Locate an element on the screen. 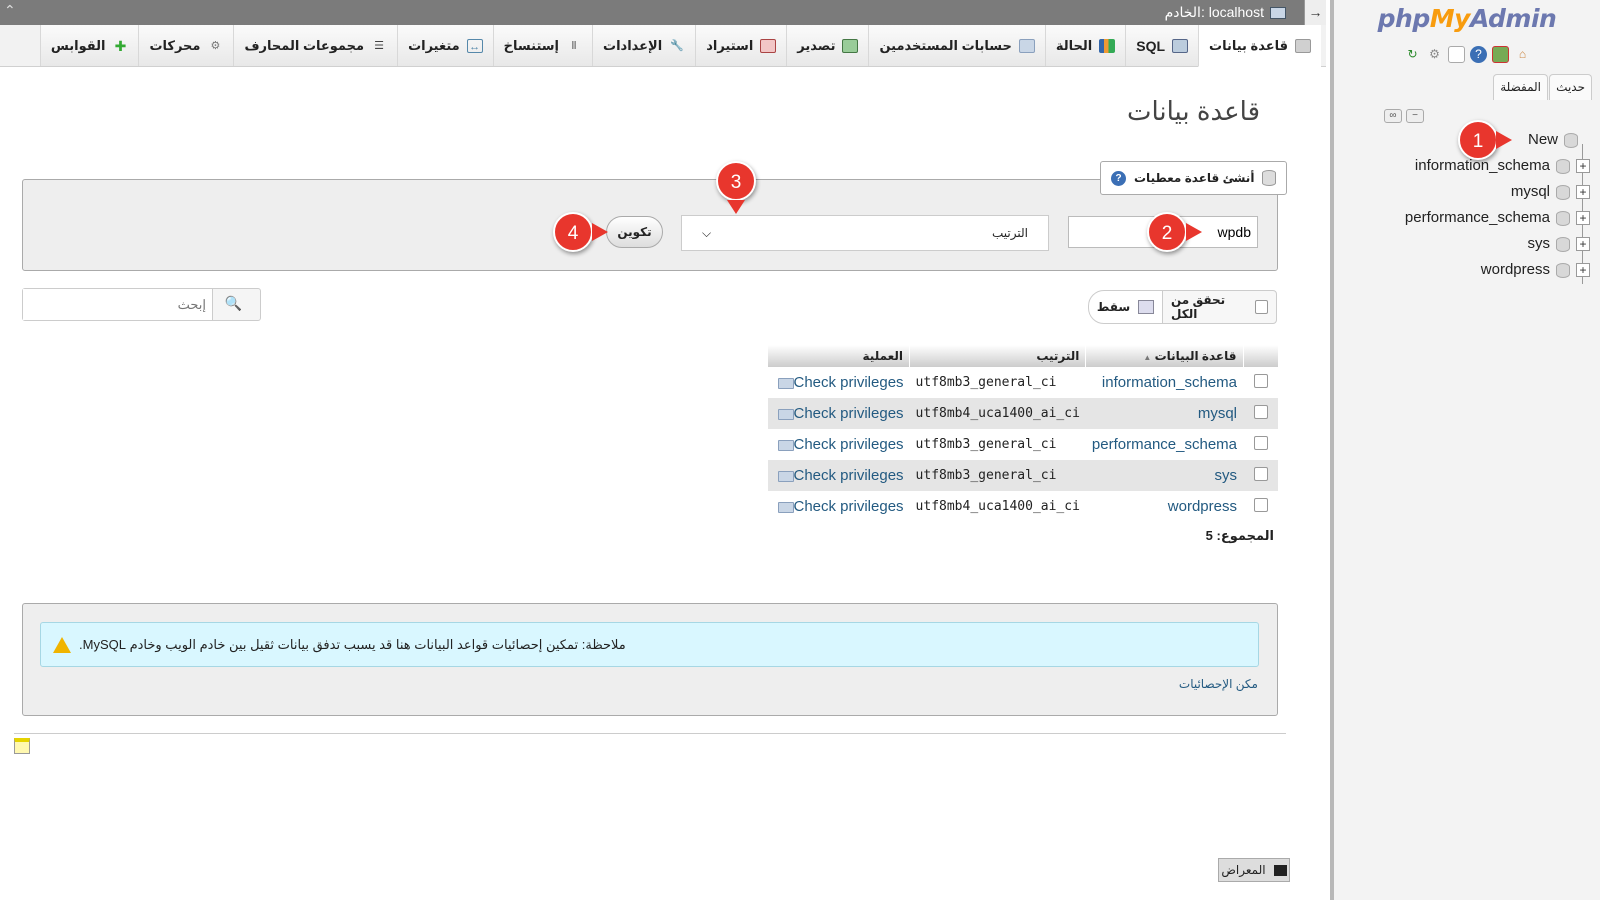  row-database-link: mysql is located at coordinates (1164, 413).